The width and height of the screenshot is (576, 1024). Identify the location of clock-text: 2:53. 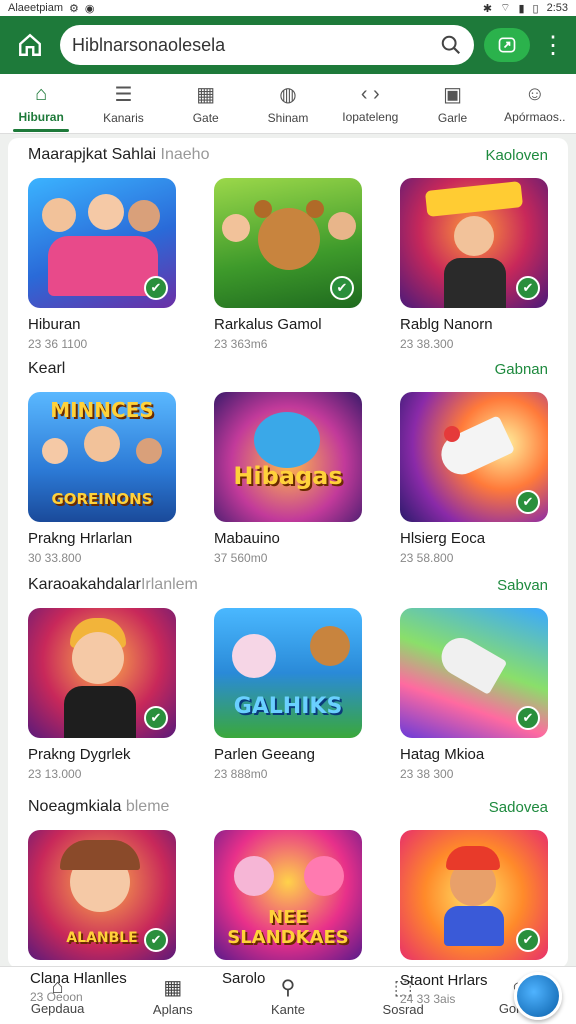
(557, 8).